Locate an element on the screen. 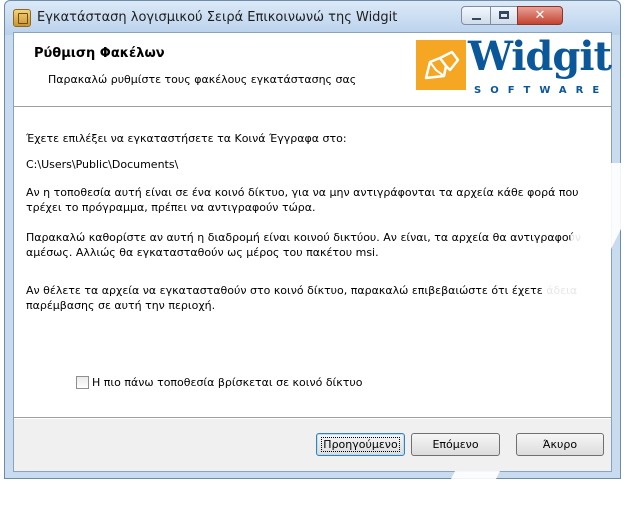 The image size is (625, 523). maximize-button is located at coordinates (504, 15).